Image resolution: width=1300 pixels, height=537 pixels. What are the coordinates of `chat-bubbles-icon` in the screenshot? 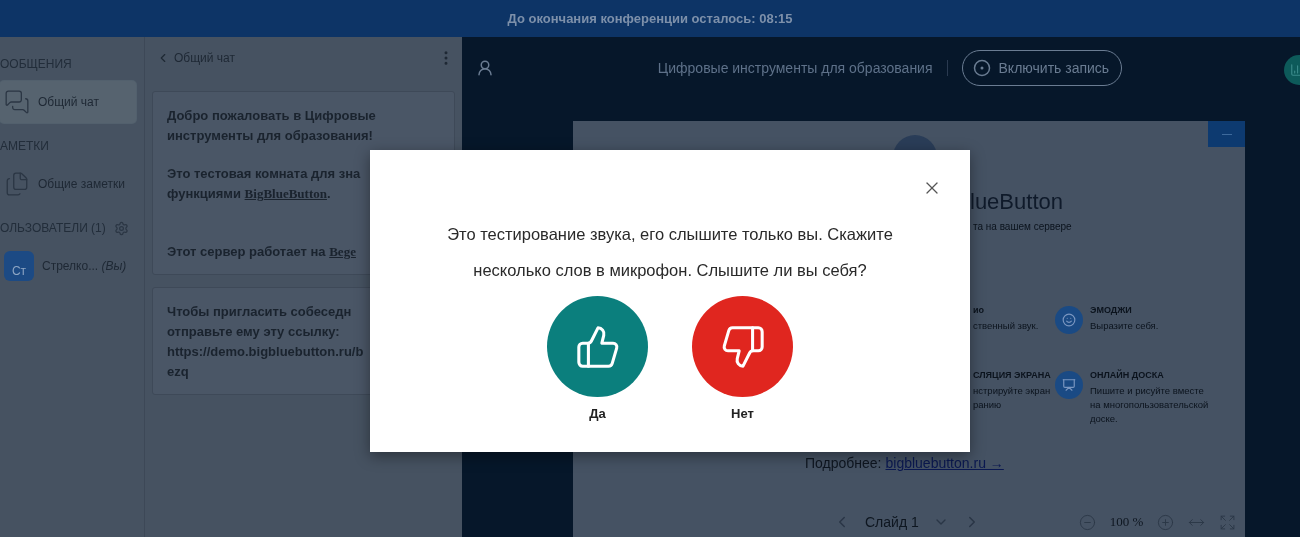 It's located at (17, 102).